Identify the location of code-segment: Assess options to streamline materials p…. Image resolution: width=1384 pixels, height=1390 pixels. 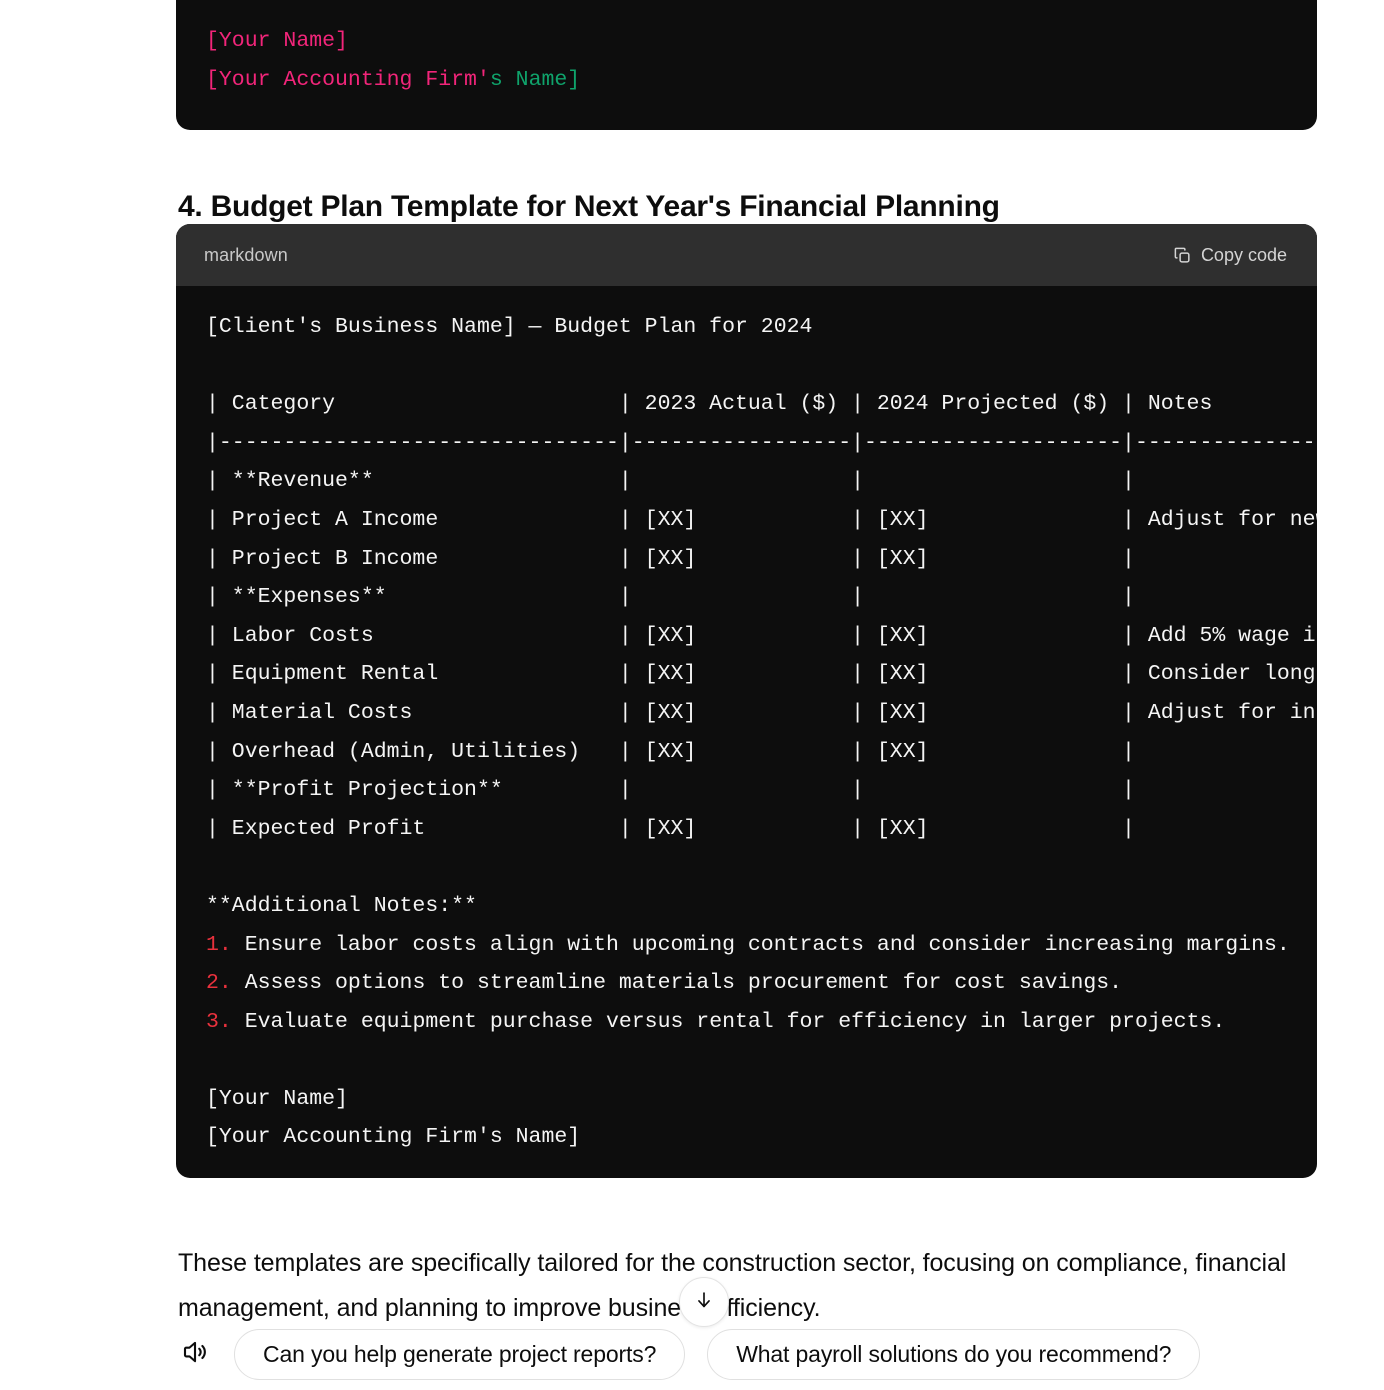
(677, 983).